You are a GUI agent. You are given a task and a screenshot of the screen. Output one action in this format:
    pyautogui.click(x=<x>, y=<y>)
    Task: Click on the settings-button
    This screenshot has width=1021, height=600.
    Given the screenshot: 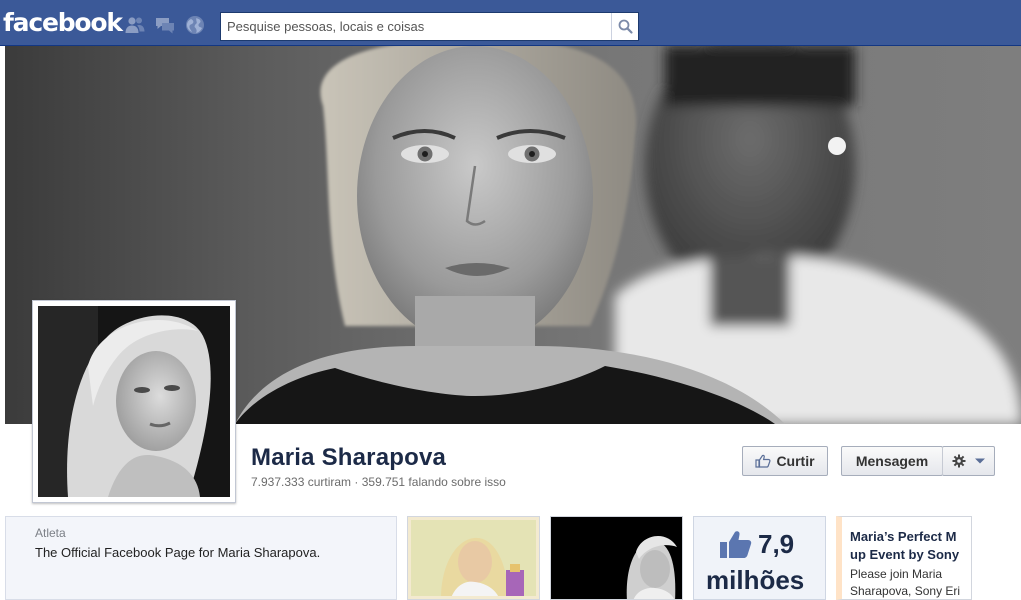 What is the action you would take?
    pyautogui.click(x=968, y=461)
    